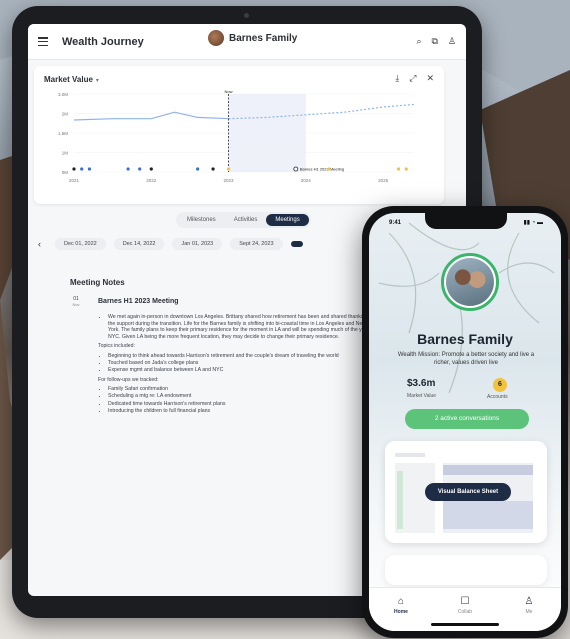 The height and width of the screenshot is (639, 570). I want to click on family-name: Barnes Family, so click(263, 38).